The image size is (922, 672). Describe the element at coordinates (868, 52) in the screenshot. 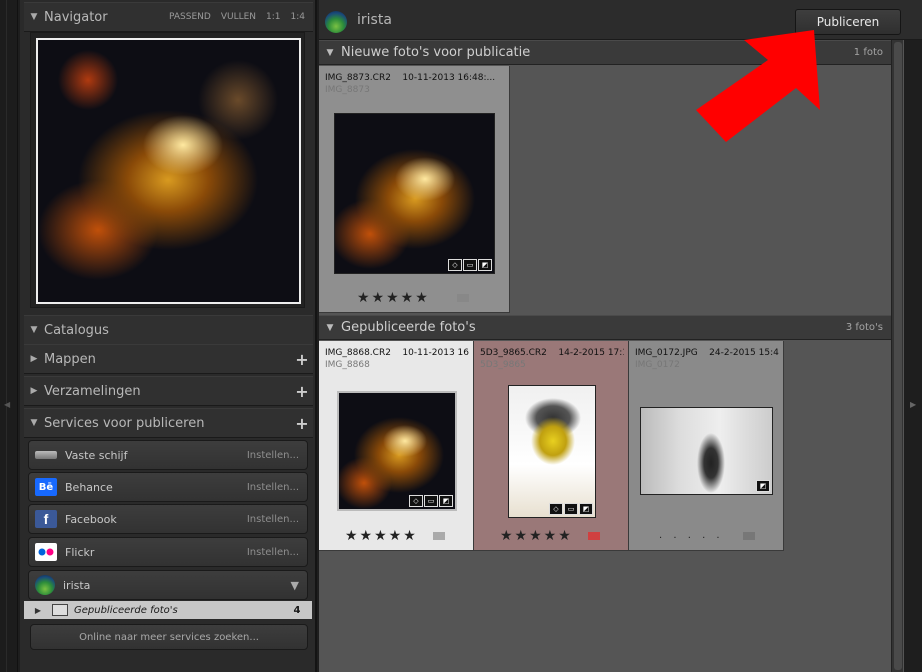

I see `section-count: 1 foto` at that location.